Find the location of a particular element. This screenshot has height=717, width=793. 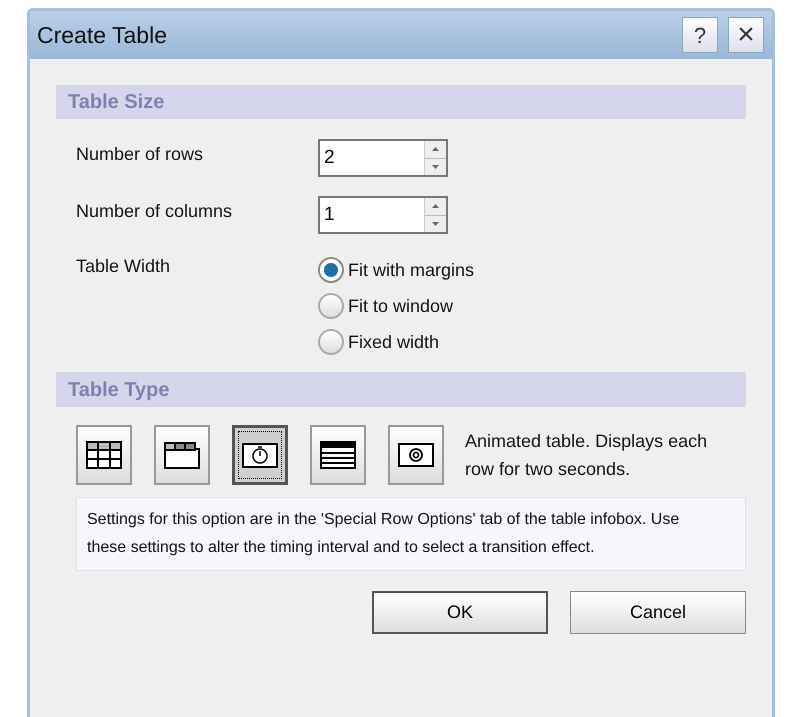

radio-option: Fit with margins is located at coordinates (396, 270).